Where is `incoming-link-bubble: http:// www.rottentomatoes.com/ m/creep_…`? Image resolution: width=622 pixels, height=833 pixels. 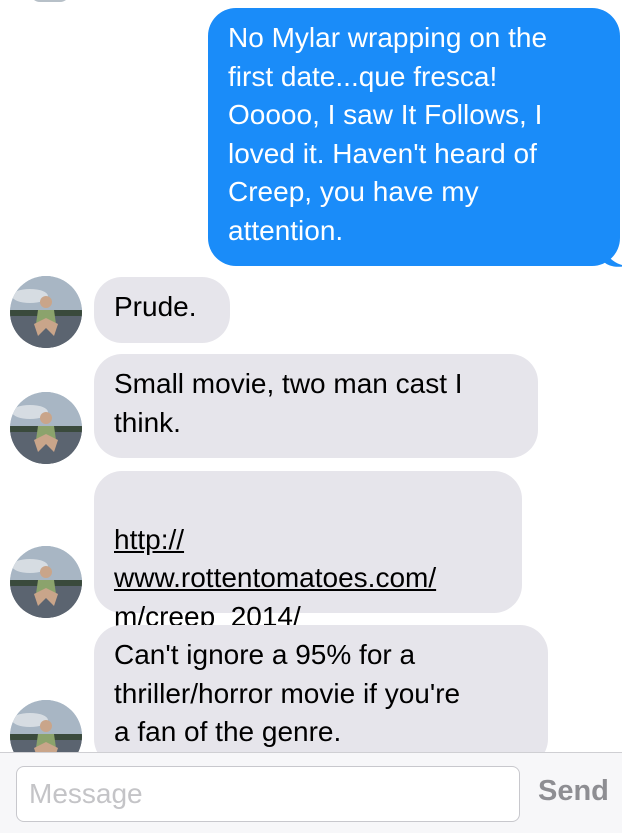 incoming-link-bubble: http:// www.rottentomatoes.com/ m/creep_… is located at coordinates (308, 551).